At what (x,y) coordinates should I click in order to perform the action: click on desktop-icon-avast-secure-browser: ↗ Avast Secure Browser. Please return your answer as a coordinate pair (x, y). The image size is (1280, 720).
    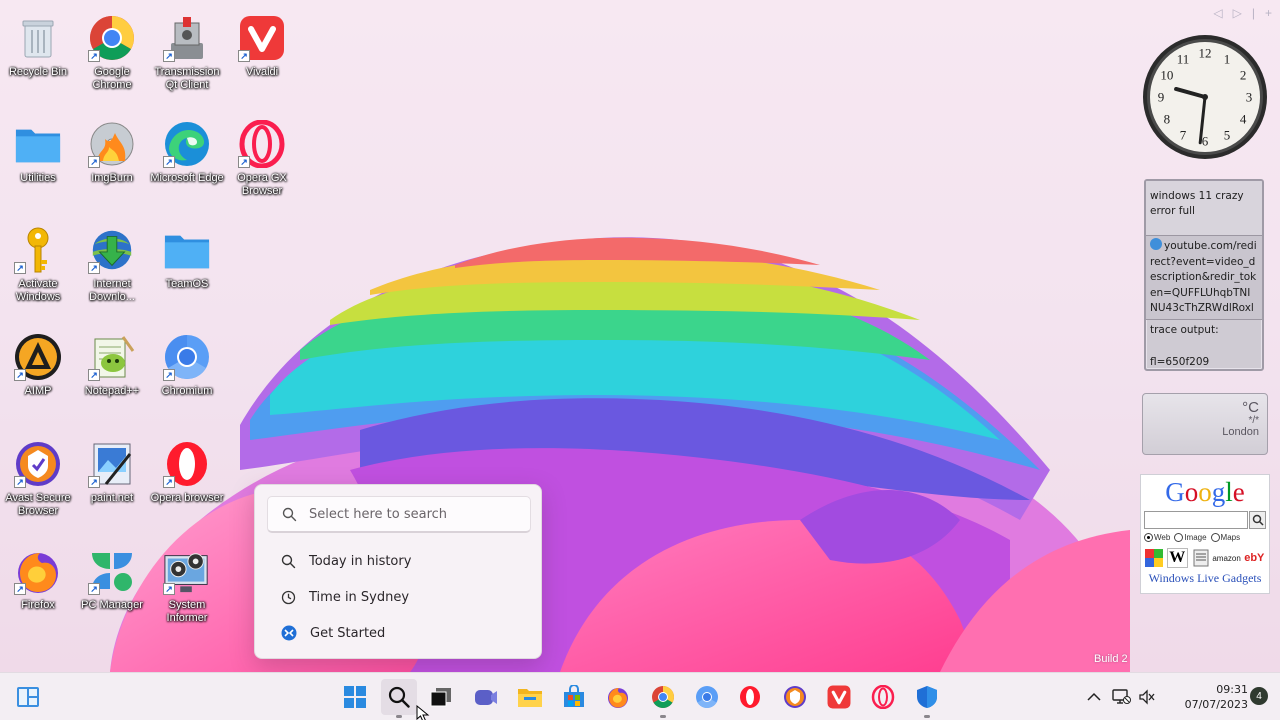
    Looking at the image, I should click on (38, 482).